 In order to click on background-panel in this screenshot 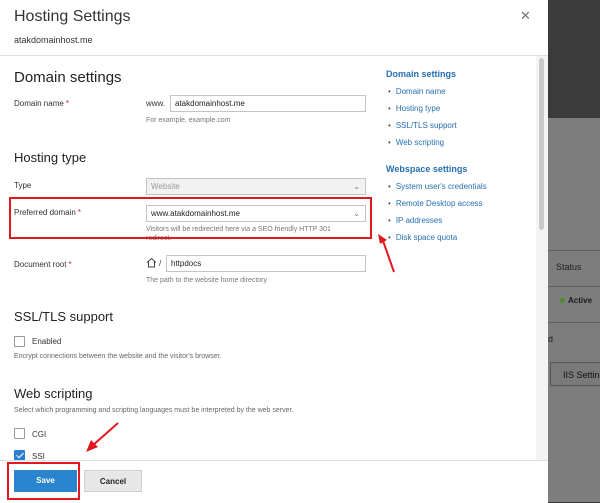, I will do `click(574, 310)`.